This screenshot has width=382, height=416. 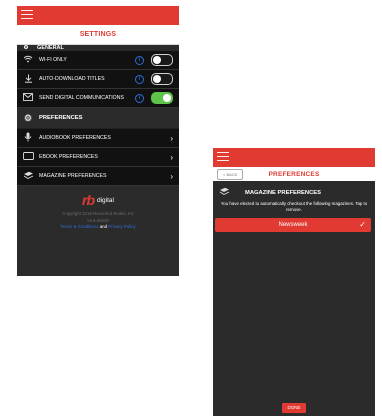 I want to click on download-icon, so click(x=28, y=79).